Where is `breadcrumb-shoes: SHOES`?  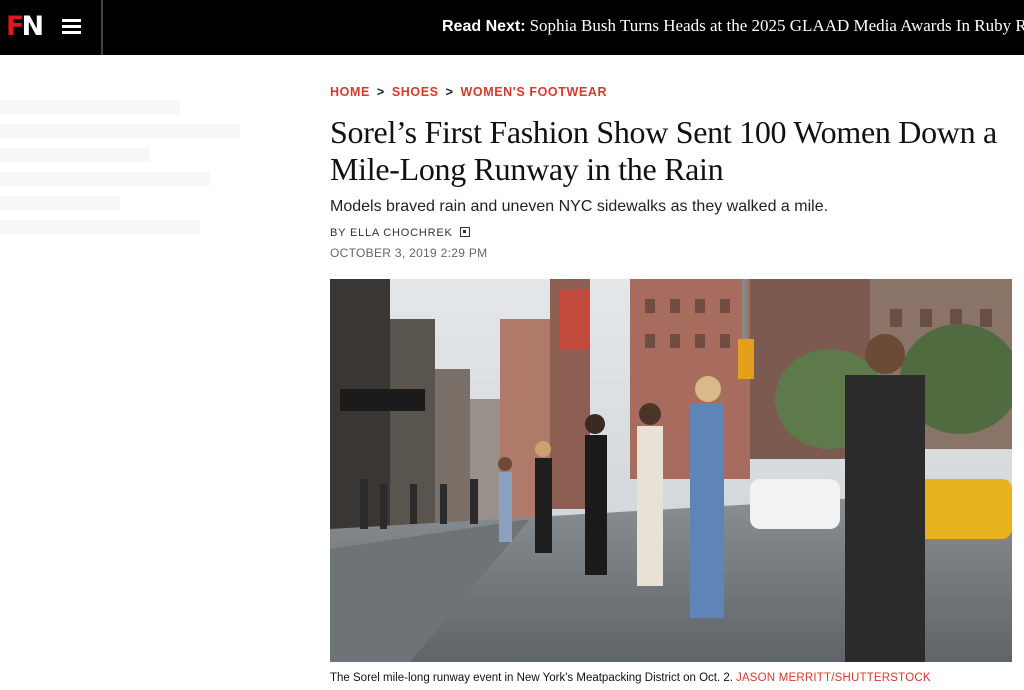 breadcrumb-shoes: SHOES is located at coordinates (415, 92).